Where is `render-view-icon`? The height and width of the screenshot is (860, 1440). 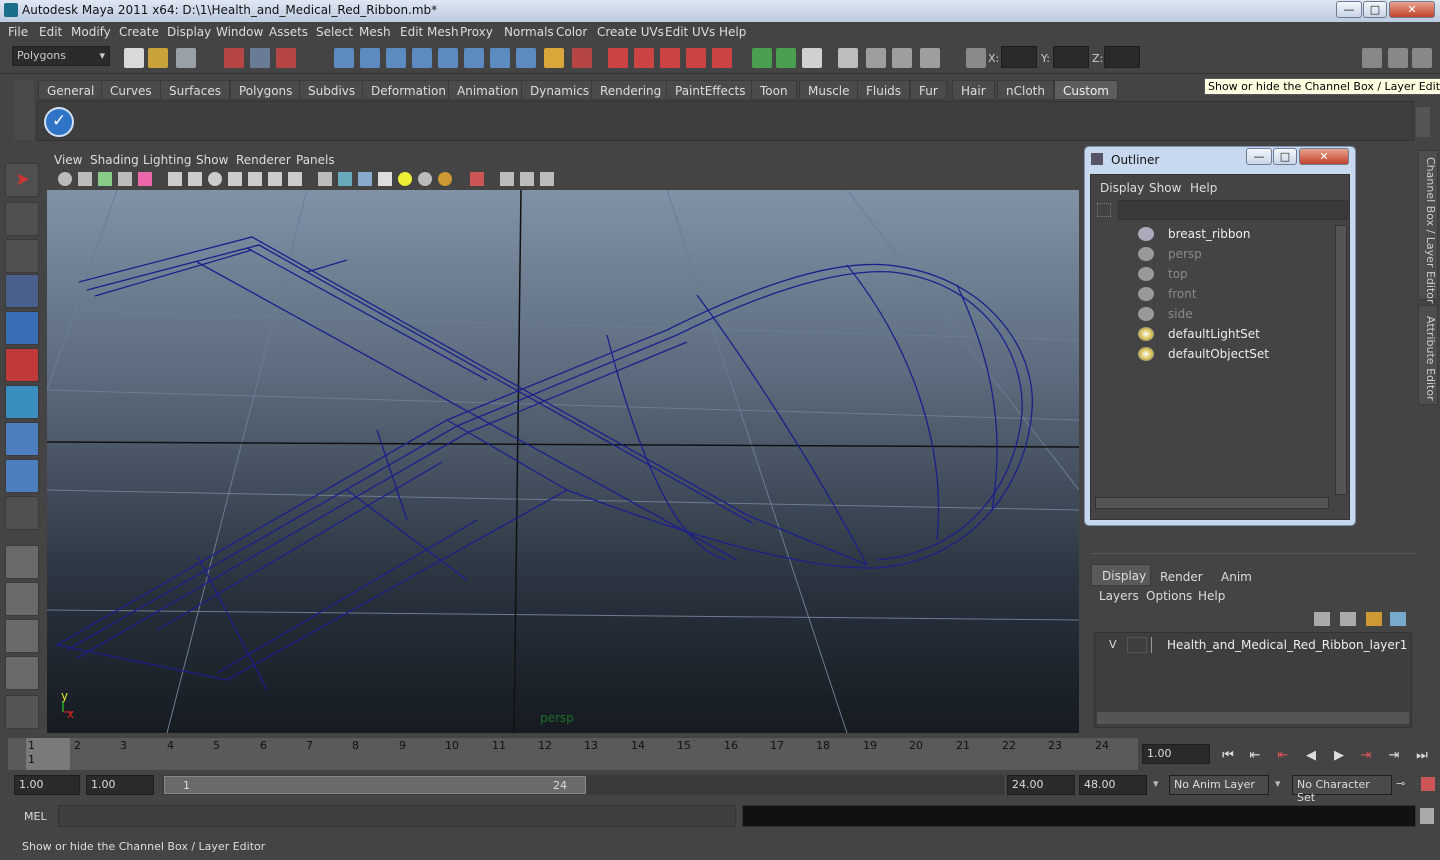 render-view-icon is located at coordinates (618, 58).